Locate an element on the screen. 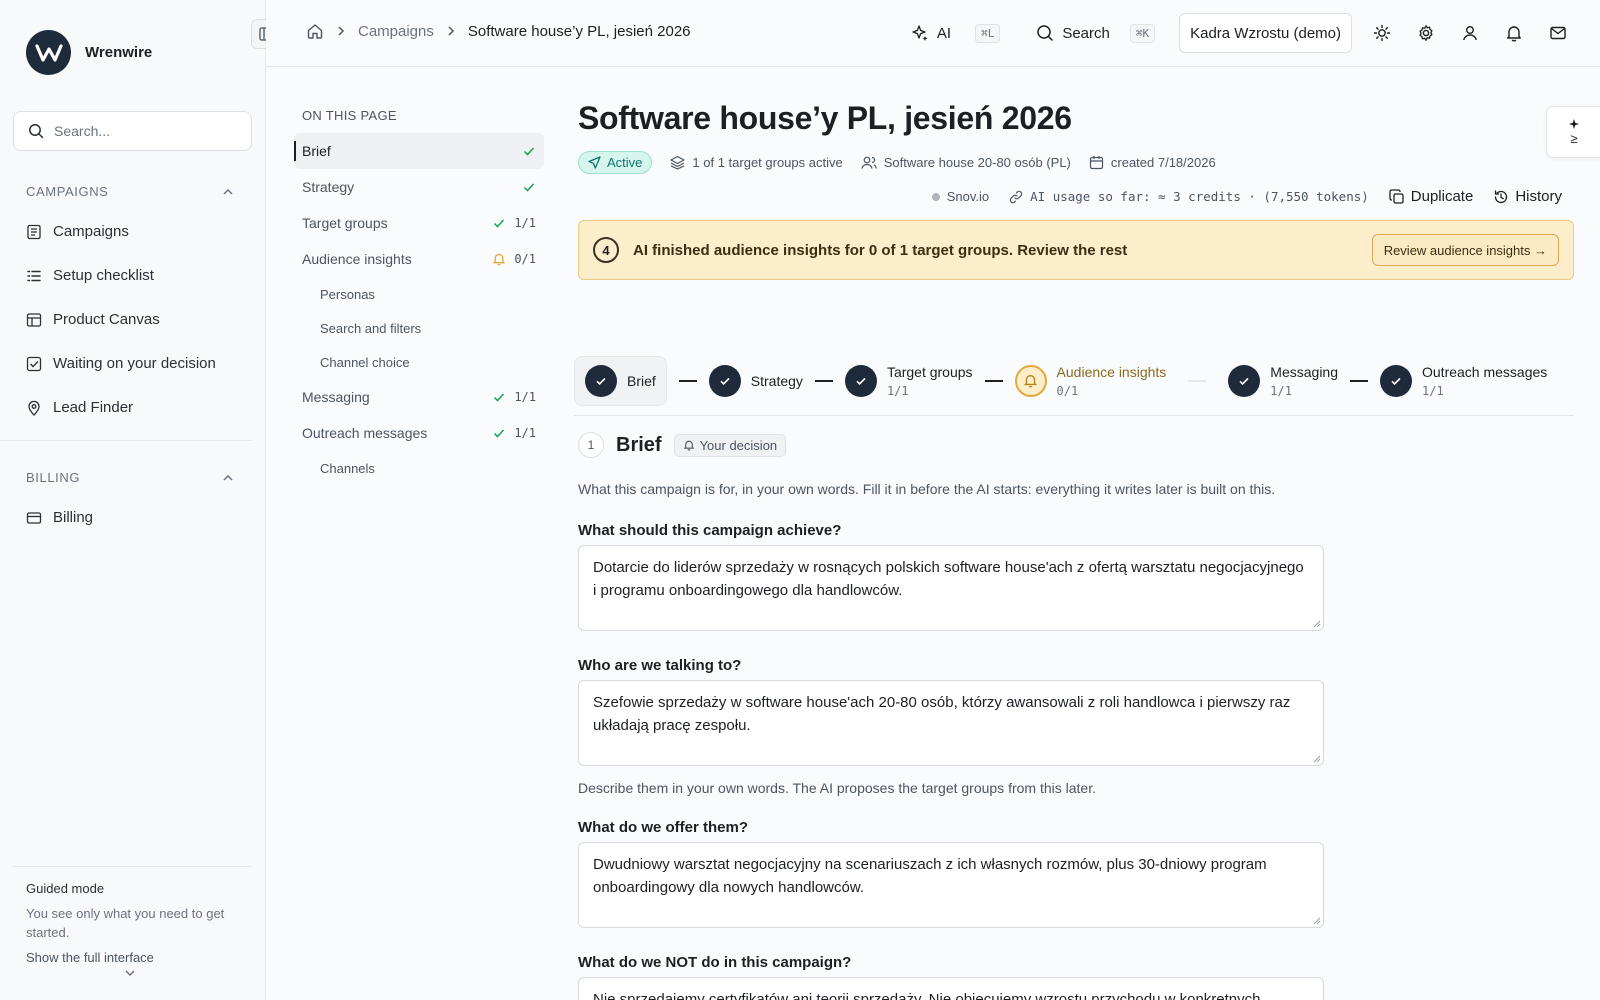 Image resolution: width=1600 pixels, height=1000 pixels. toc-item-personas: Personas is located at coordinates (419, 294).